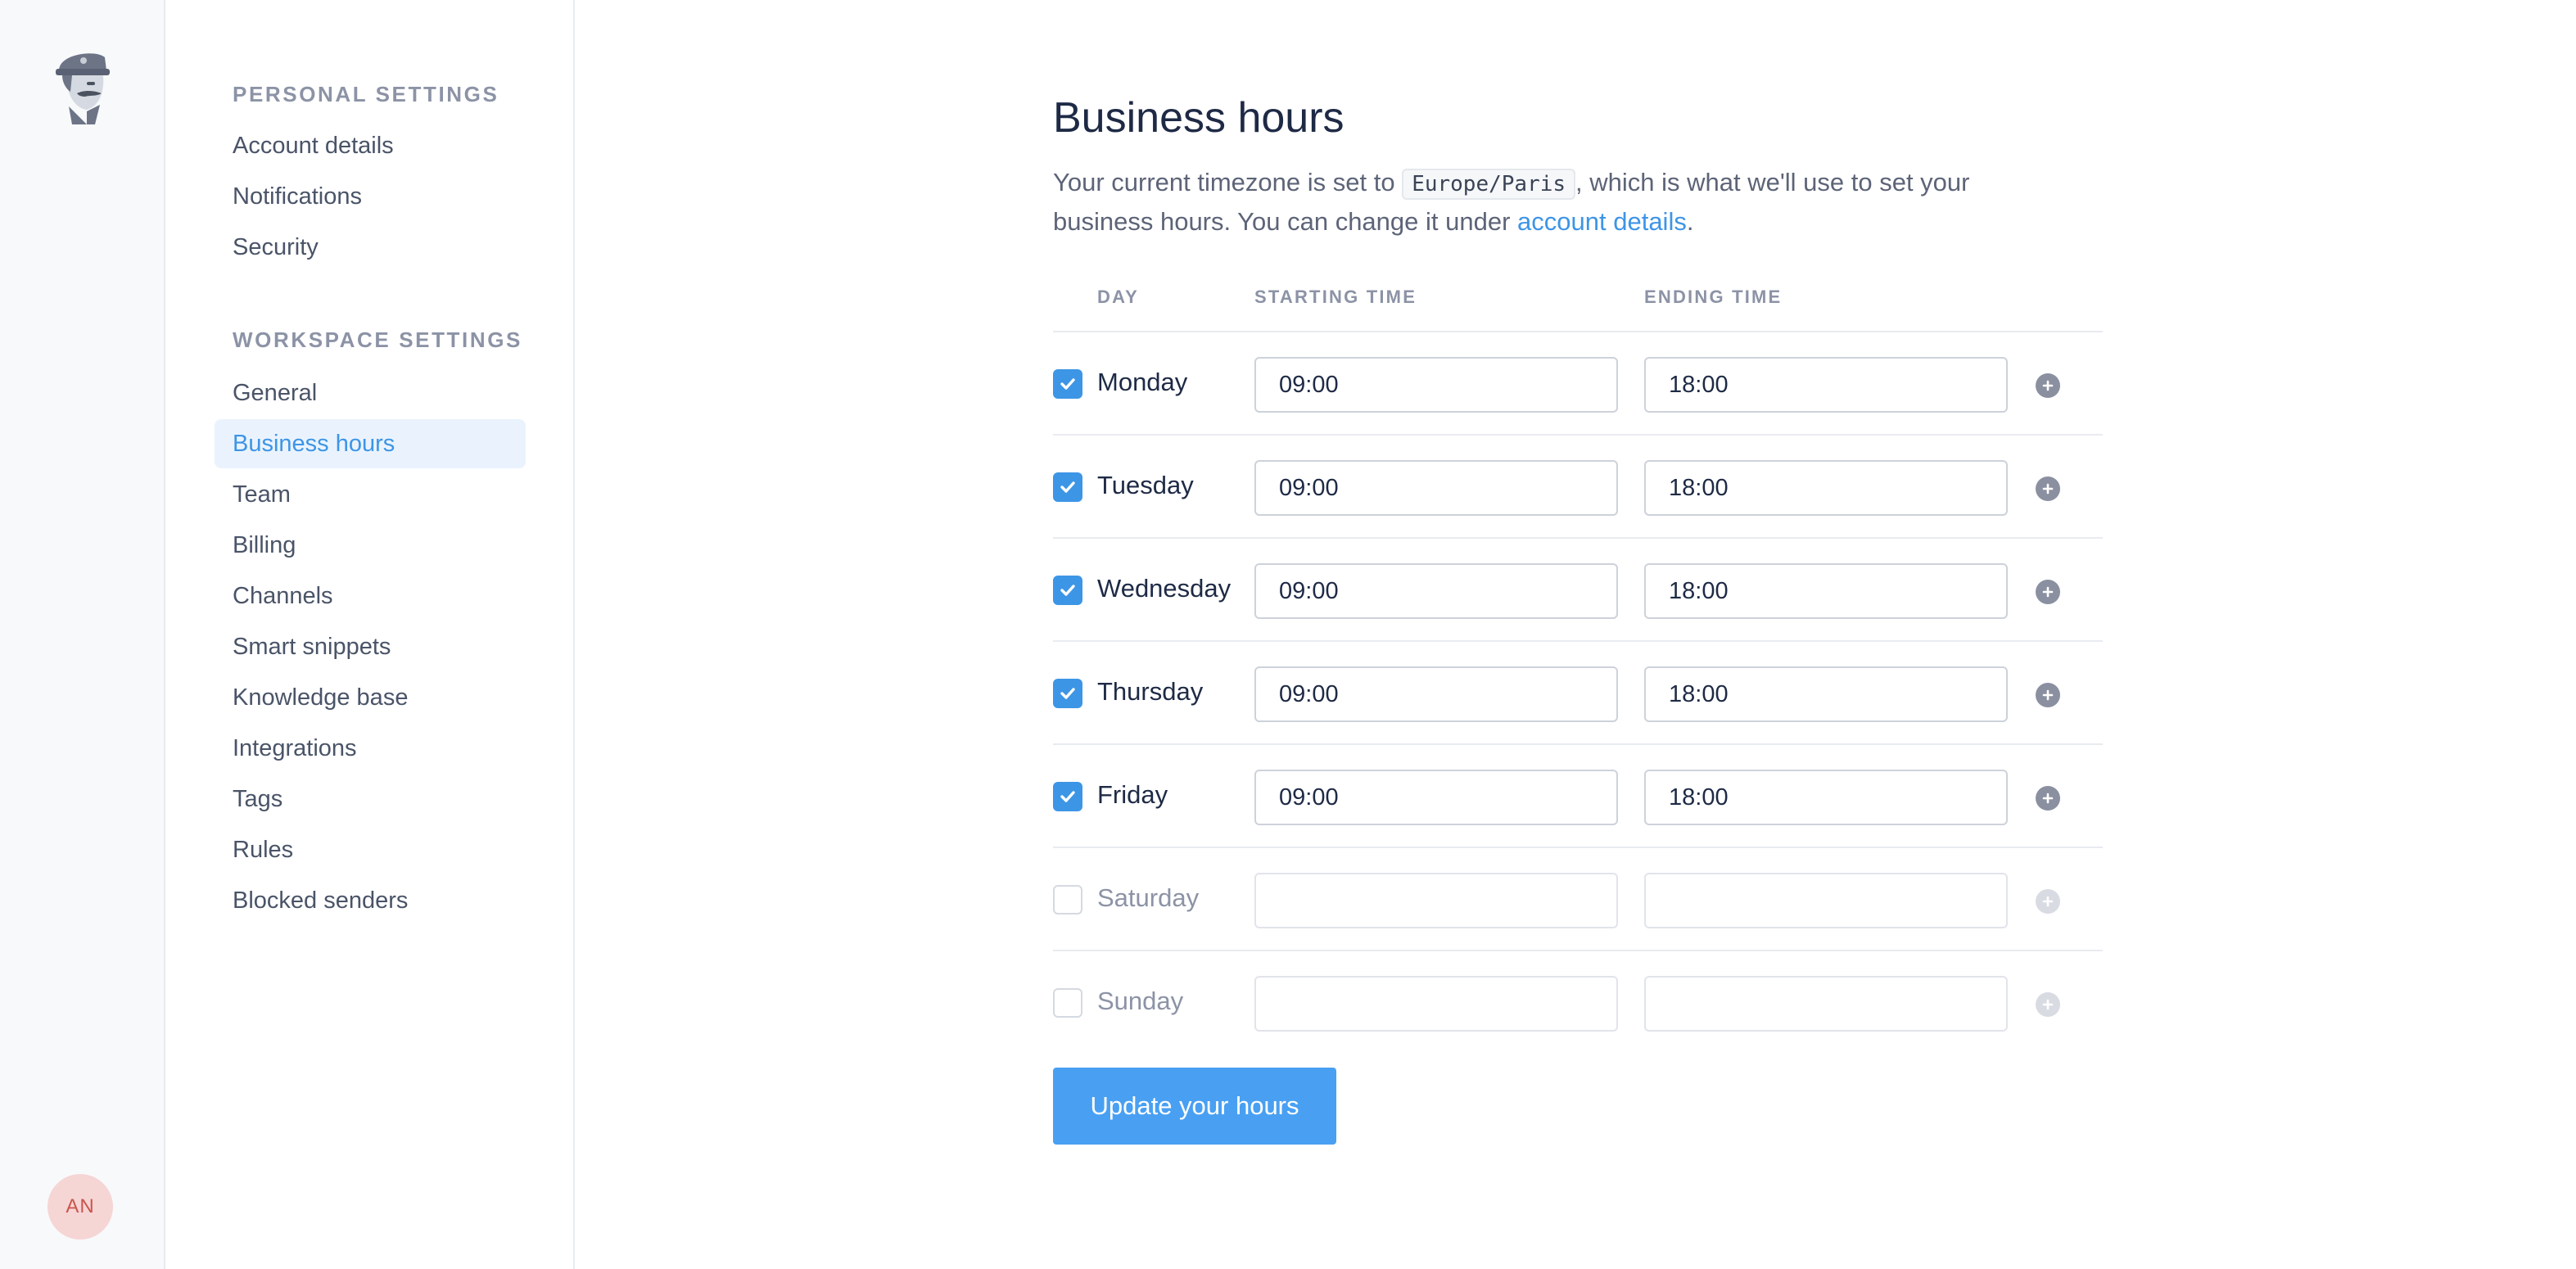  What do you see at coordinates (1164, 588) in the screenshot?
I see `day-label: Wednesday` at bounding box center [1164, 588].